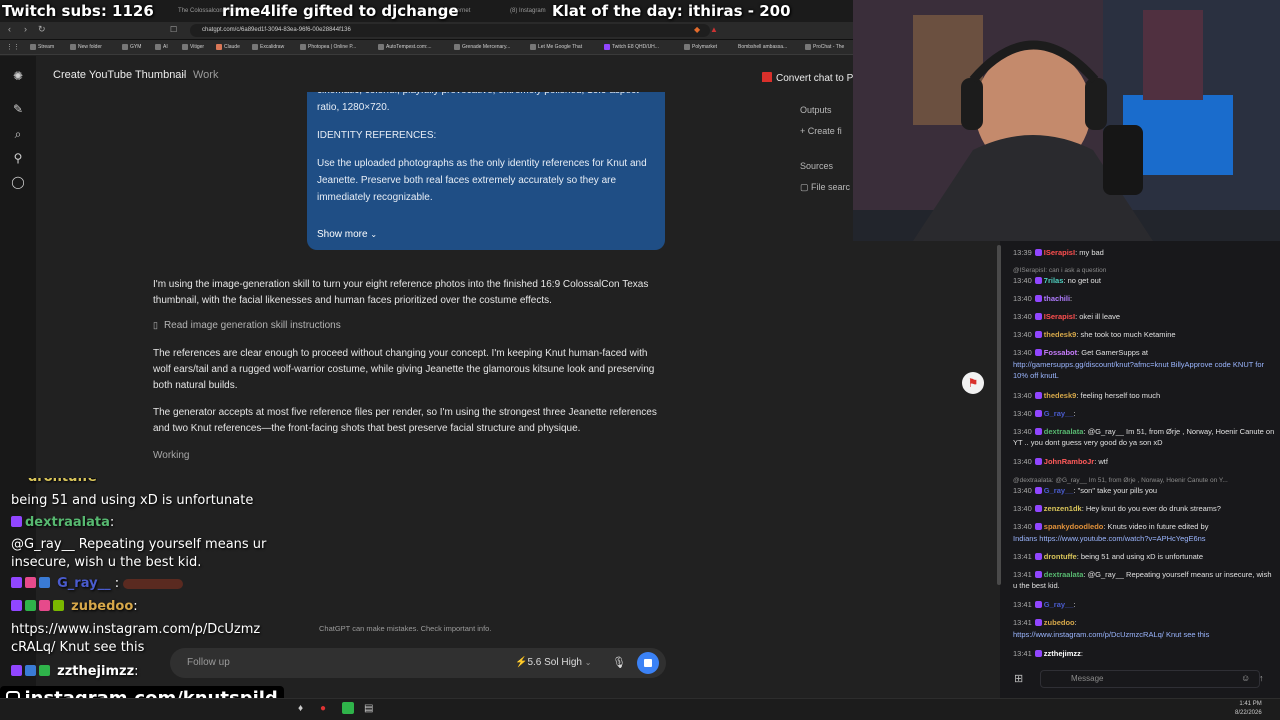 This screenshot has width=1280, height=720. Describe the element at coordinates (1059, 622) in the screenshot. I see `chat-username: zubedoo` at that location.